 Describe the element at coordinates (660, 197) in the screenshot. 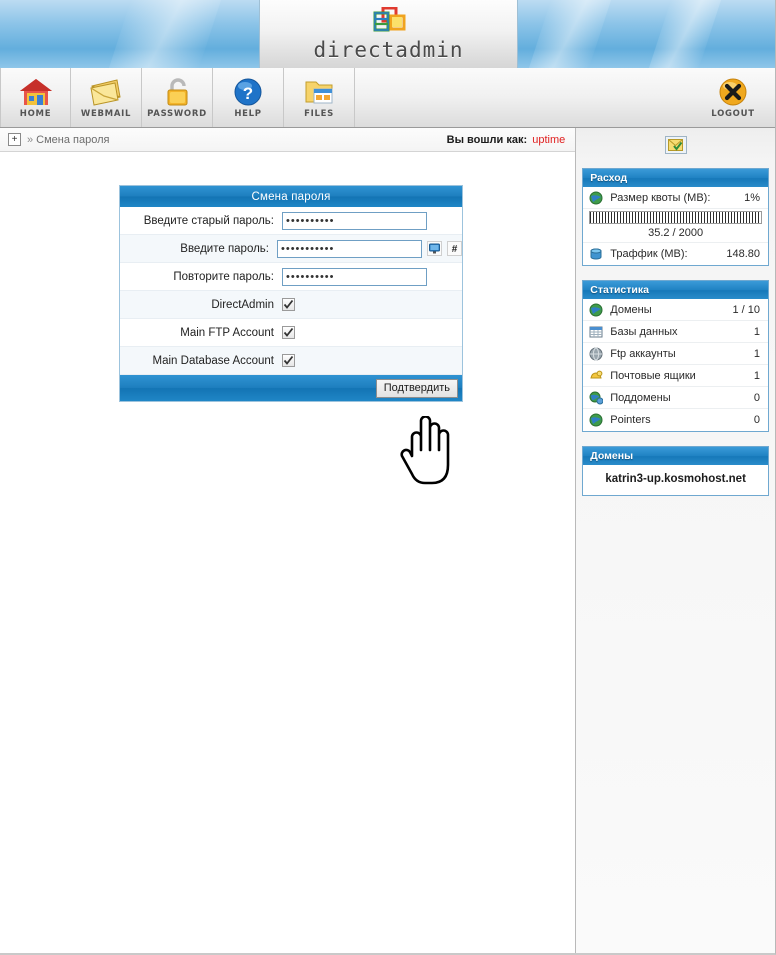

I see `quota-label: Размер квоты (MB):` at that location.